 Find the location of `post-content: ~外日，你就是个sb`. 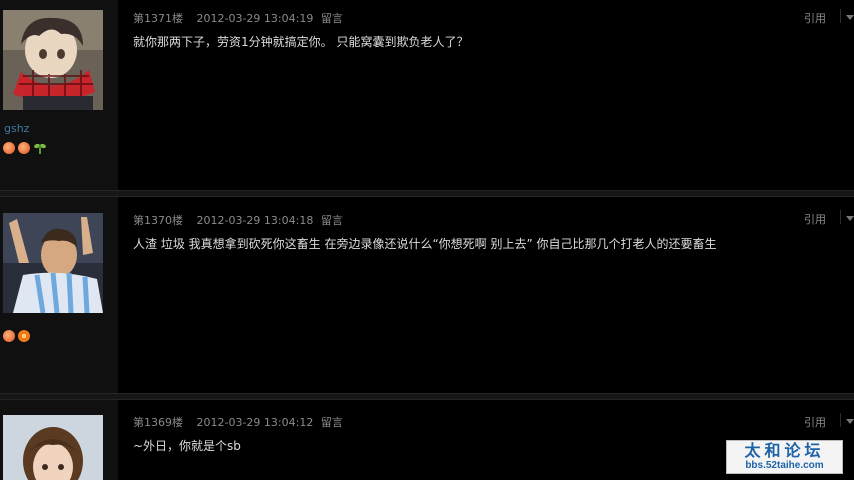

post-content: ~外日，你就是个sb is located at coordinates (187, 446).